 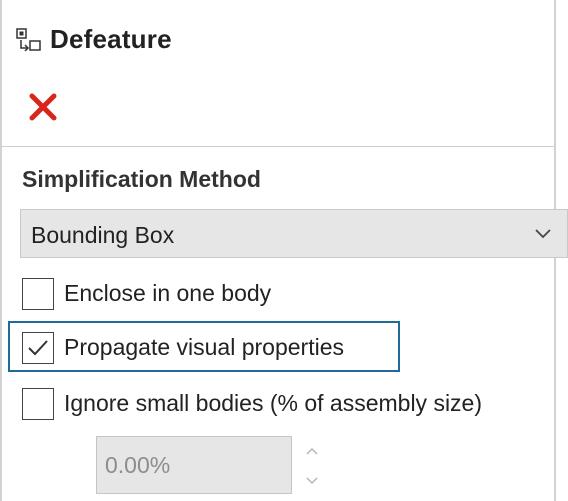 I want to click on simplification-method-dropdown: Bounding Box, so click(x=294, y=233).